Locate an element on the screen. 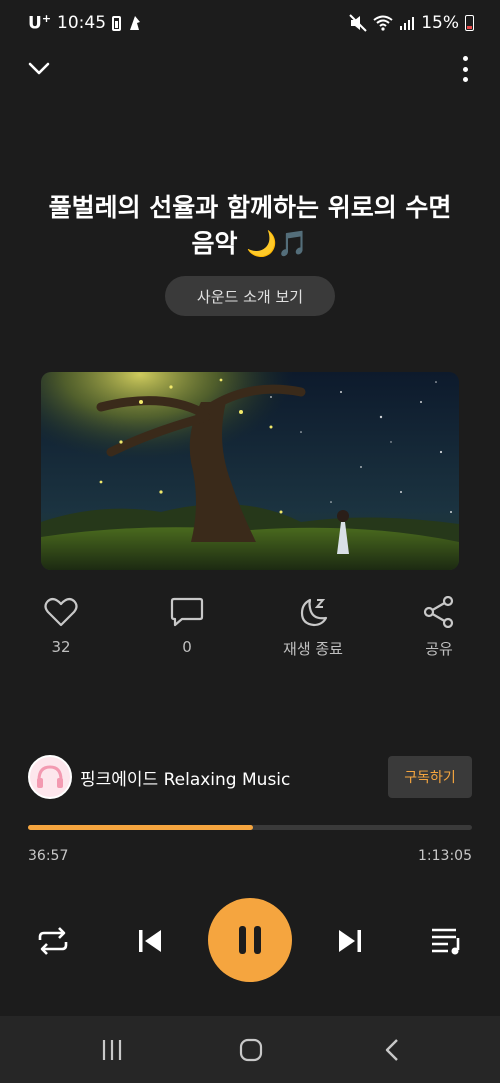 The image size is (500, 1083). status-bar: U+ 10:45 15% is located at coordinates (250, 23).